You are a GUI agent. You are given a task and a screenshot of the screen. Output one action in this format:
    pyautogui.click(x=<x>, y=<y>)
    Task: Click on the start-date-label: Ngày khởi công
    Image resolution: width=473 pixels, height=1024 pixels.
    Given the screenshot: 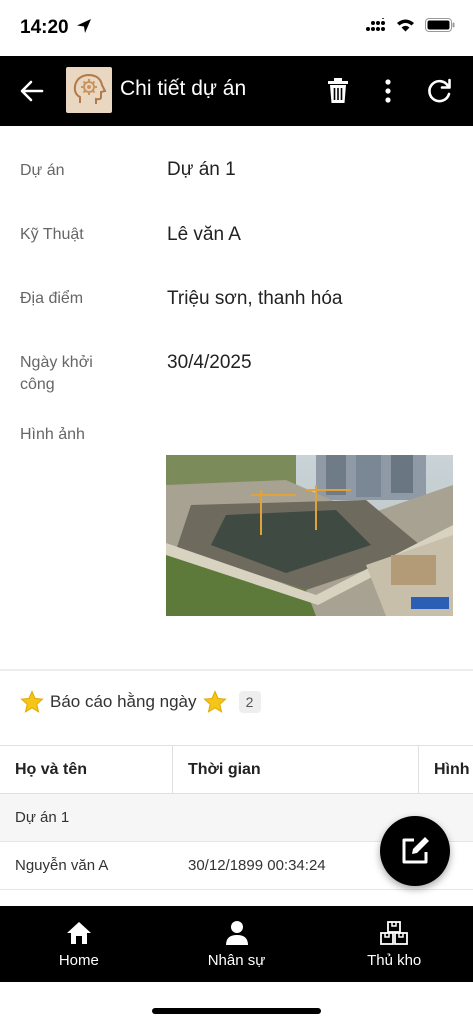 What is the action you would take?
    pyautogui.click(x=56, y=373)
    